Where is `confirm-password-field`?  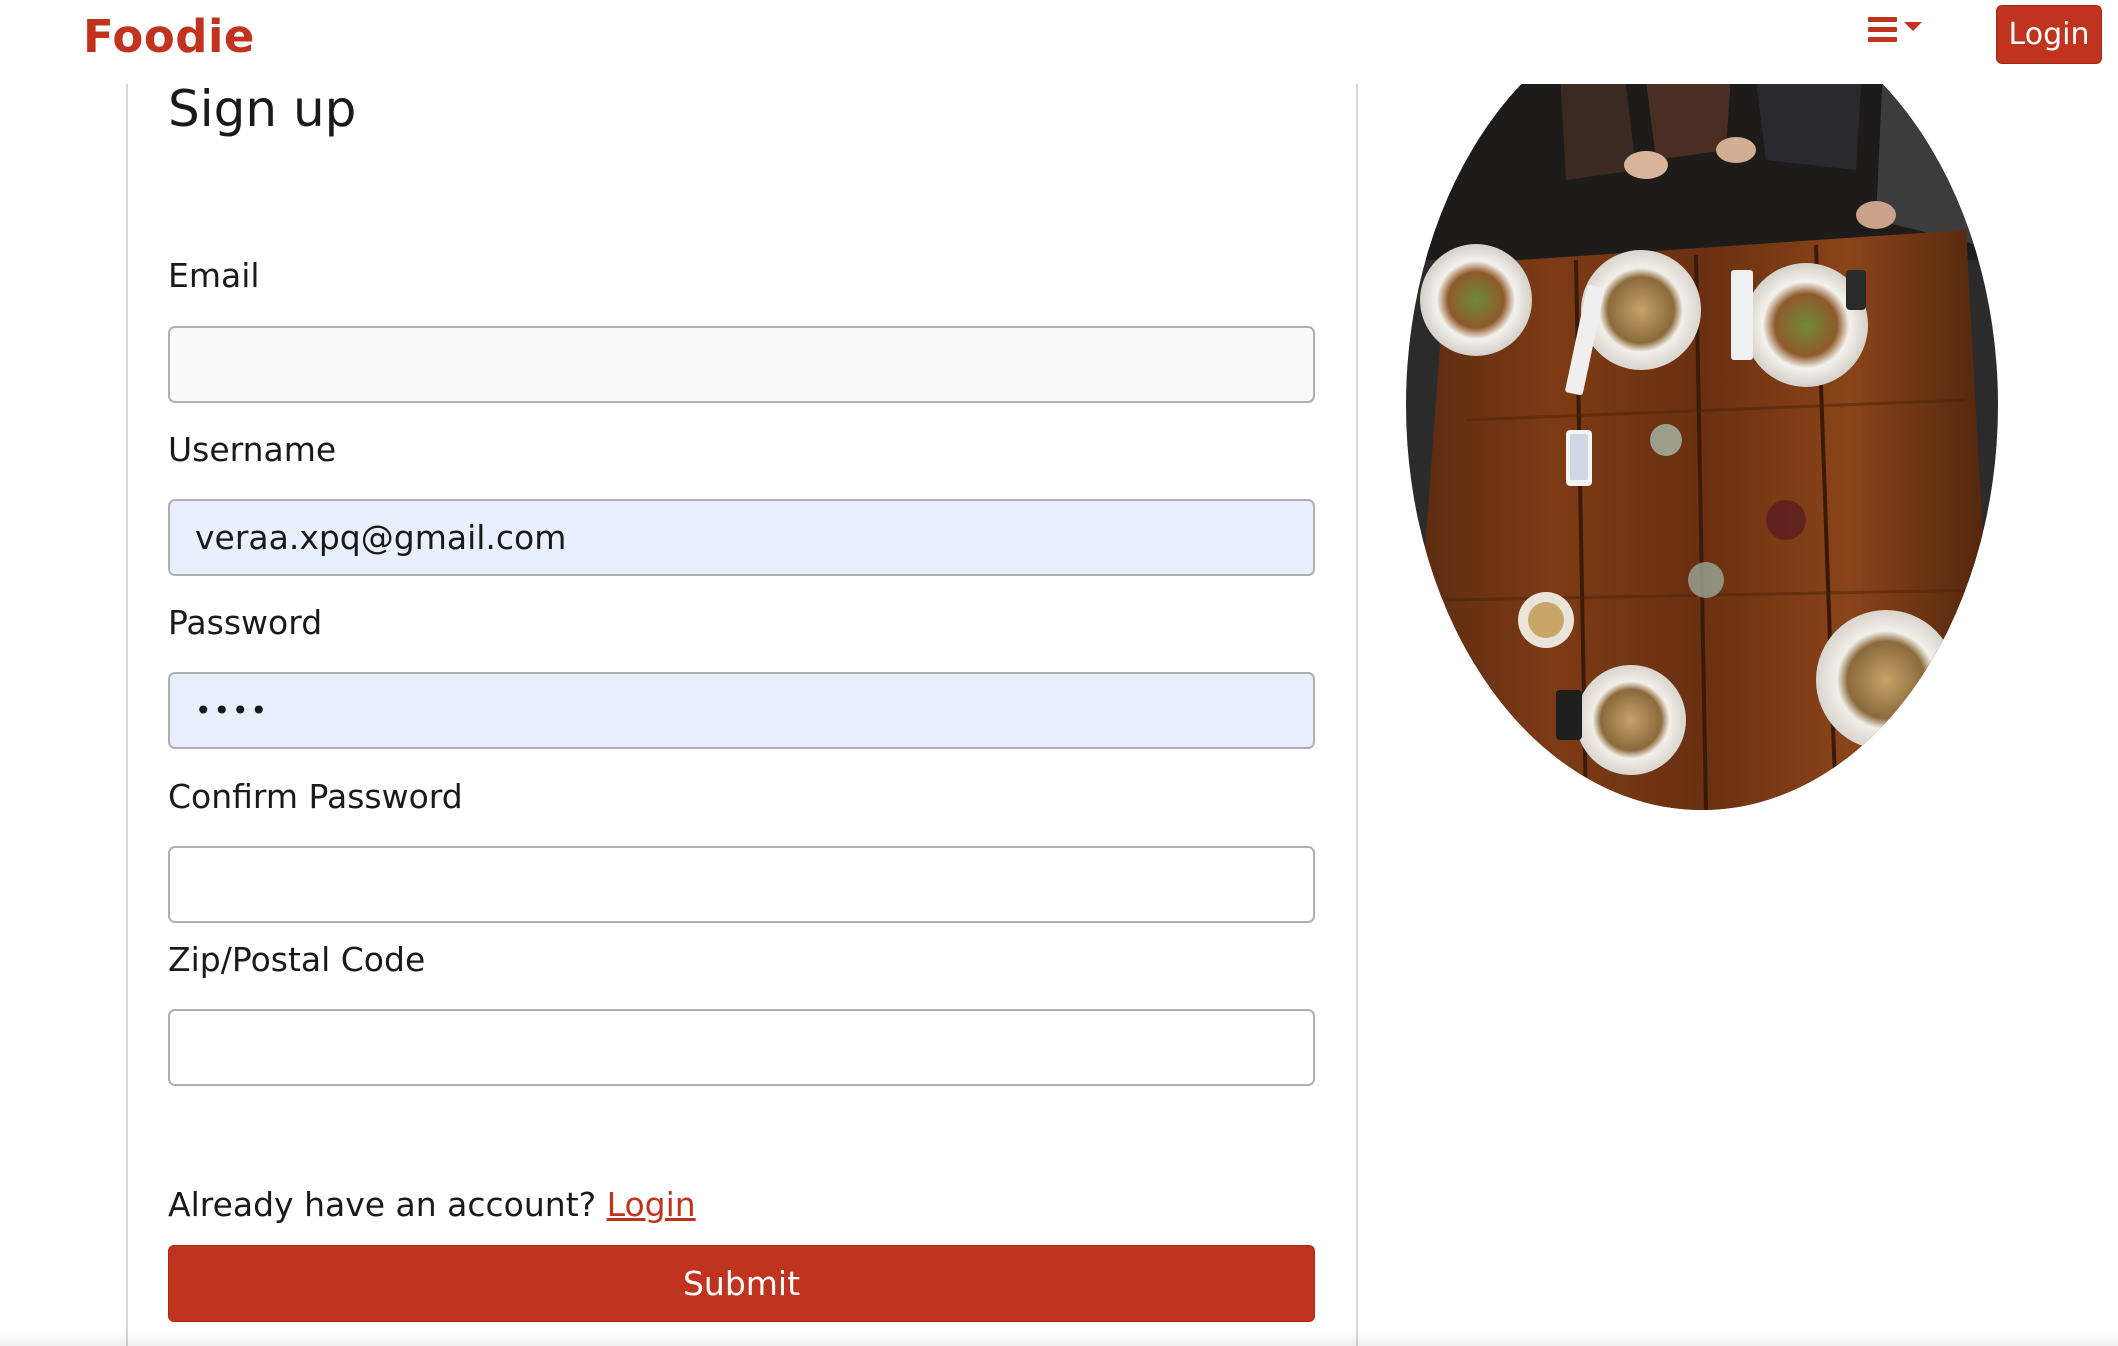
confirm-password-field is located at coordinates (741, 884).